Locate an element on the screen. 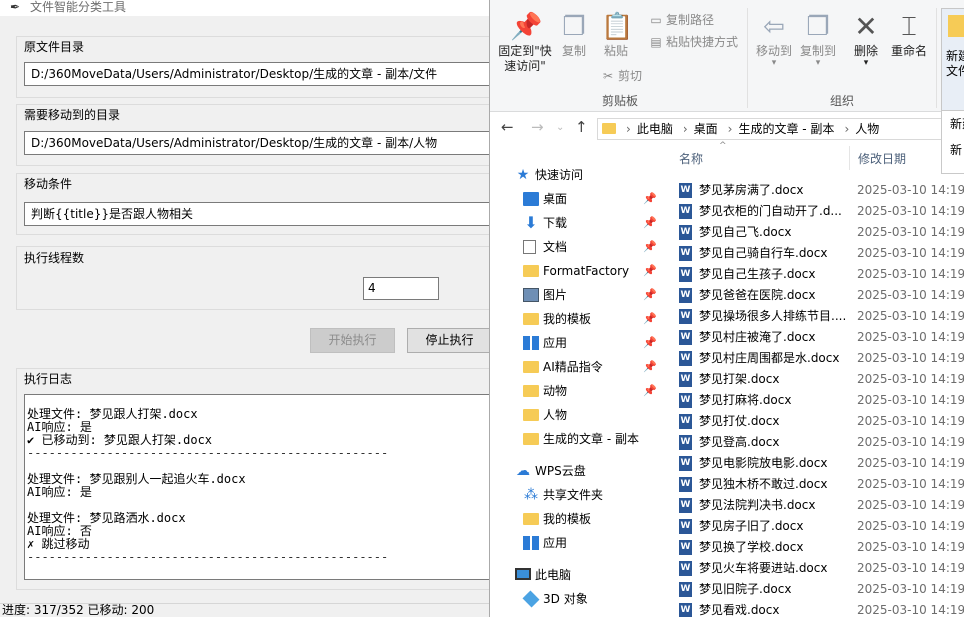 This screenshot has height=617, width=964. nav-item: 文档 📌 is located at coordinates (575, 247).